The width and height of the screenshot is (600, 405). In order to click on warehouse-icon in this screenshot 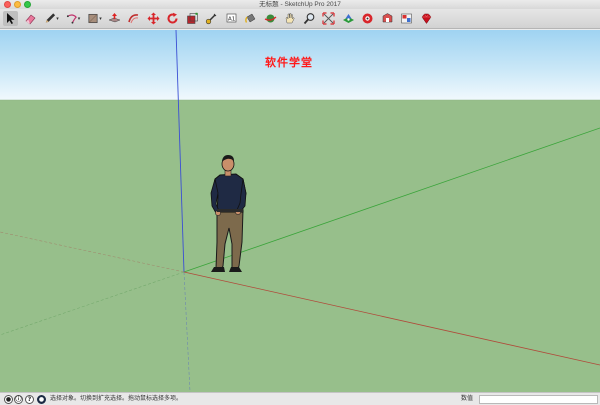, I will do `click(348, 18)`.